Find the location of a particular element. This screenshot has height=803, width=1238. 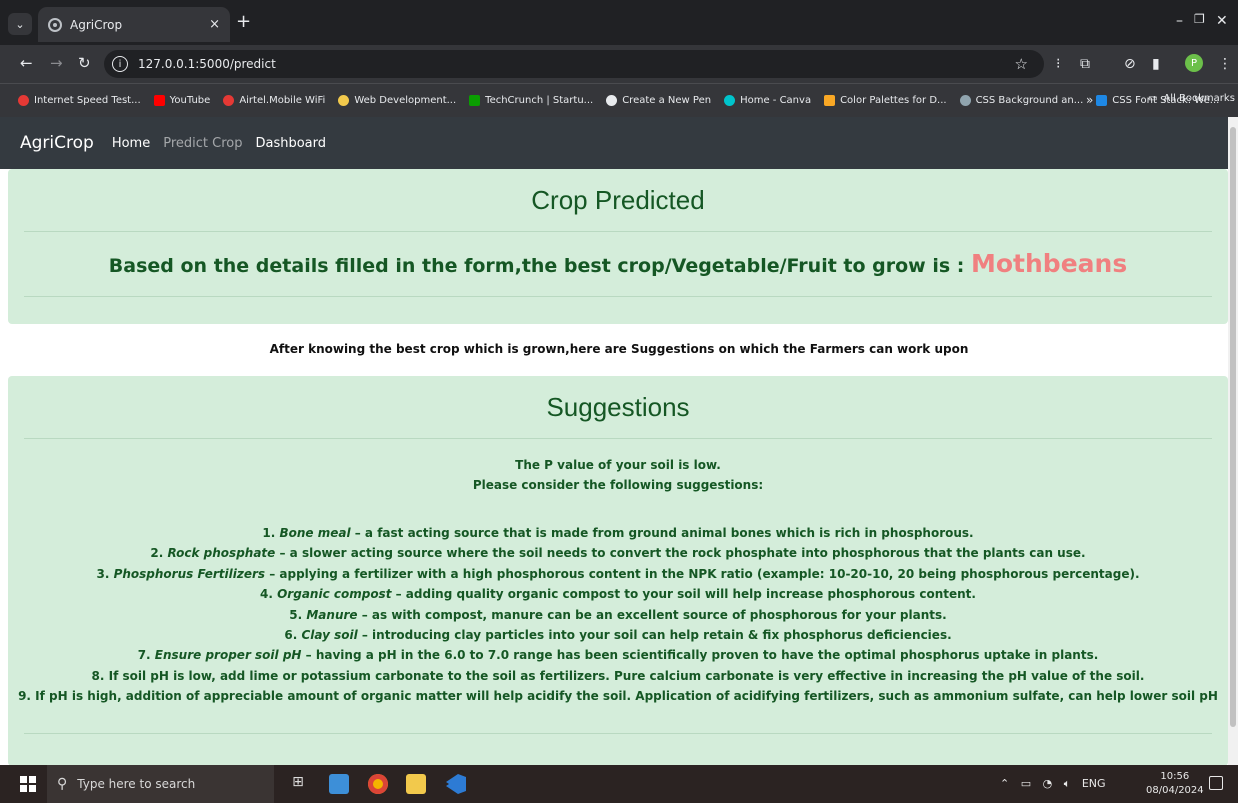

taskbar-clock: 10:56 08/04/2024 is located at coordinates (1175, 784).